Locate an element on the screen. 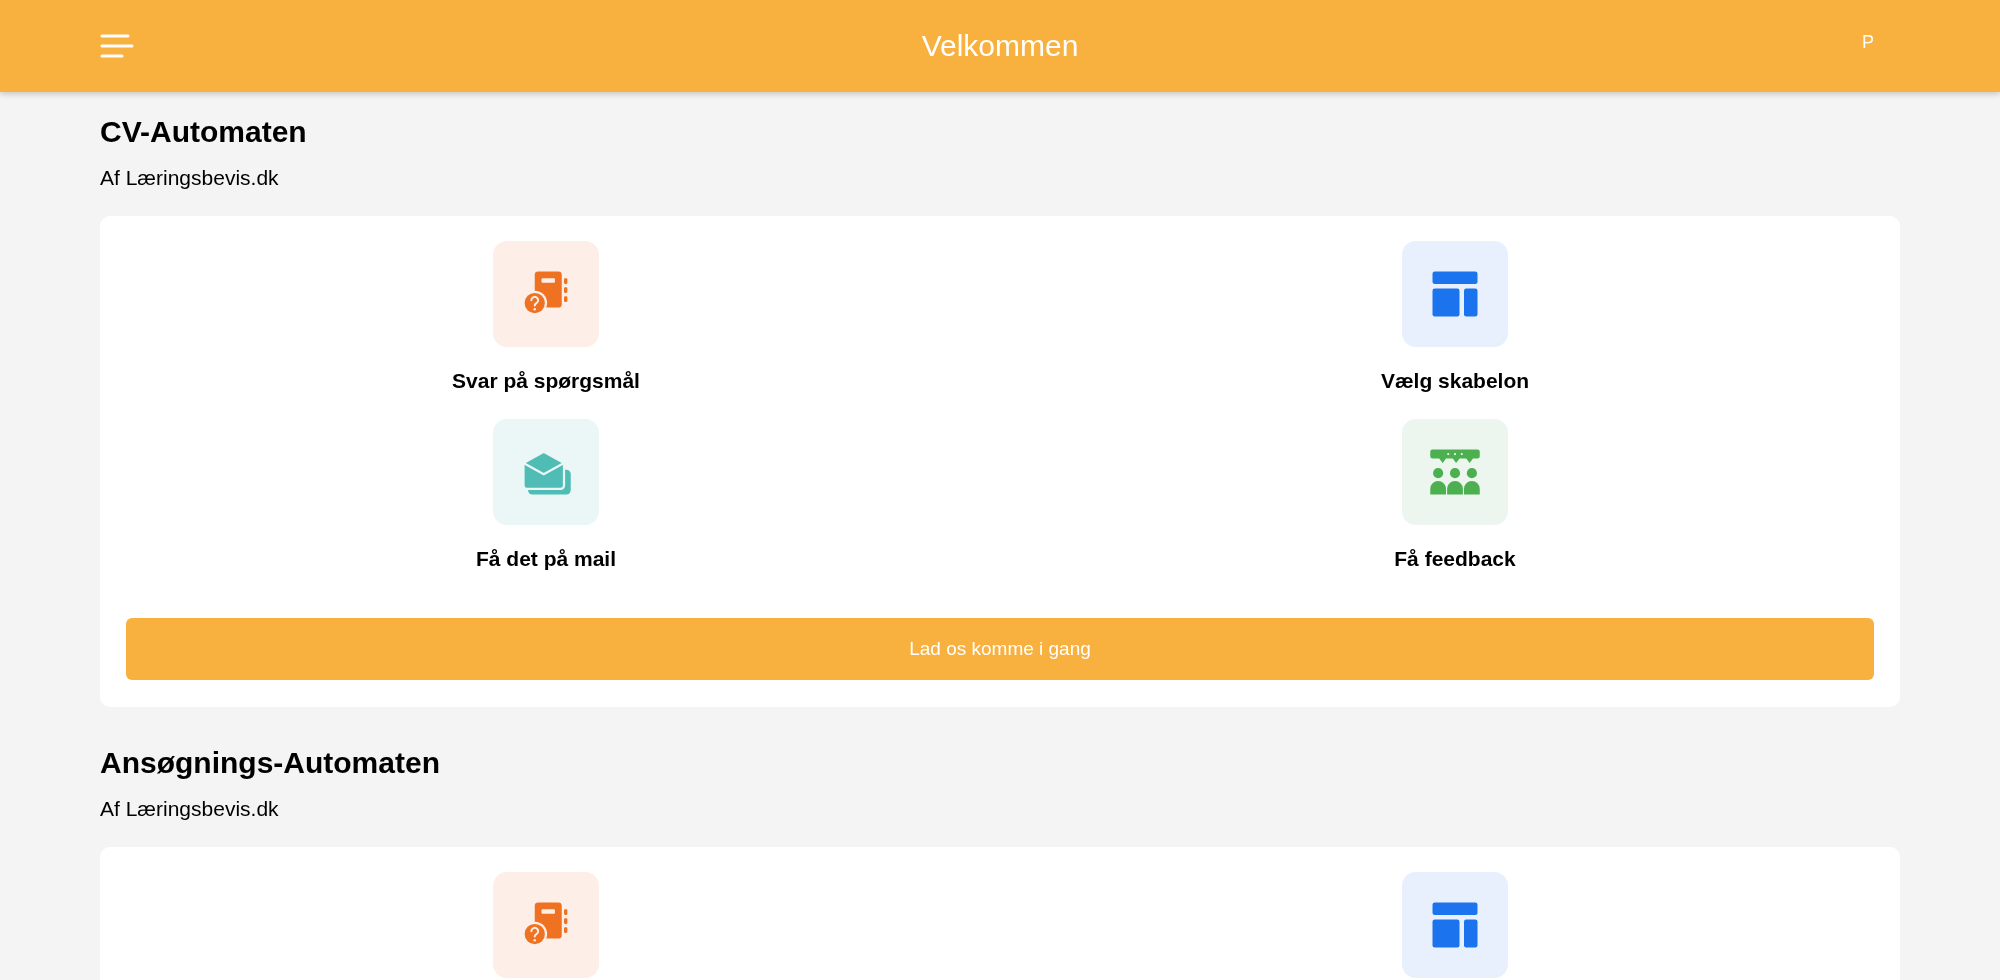  feature-button: Svar på spørgsmål is located at coordinates (546, 317).